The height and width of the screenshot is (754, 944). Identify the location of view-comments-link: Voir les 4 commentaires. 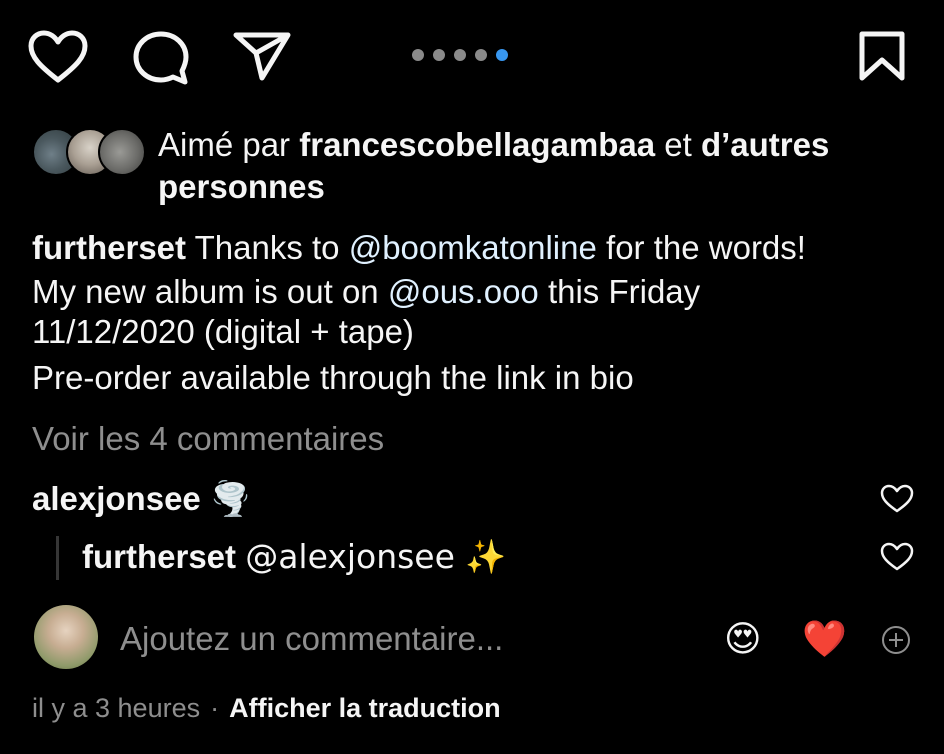
(208, 439).